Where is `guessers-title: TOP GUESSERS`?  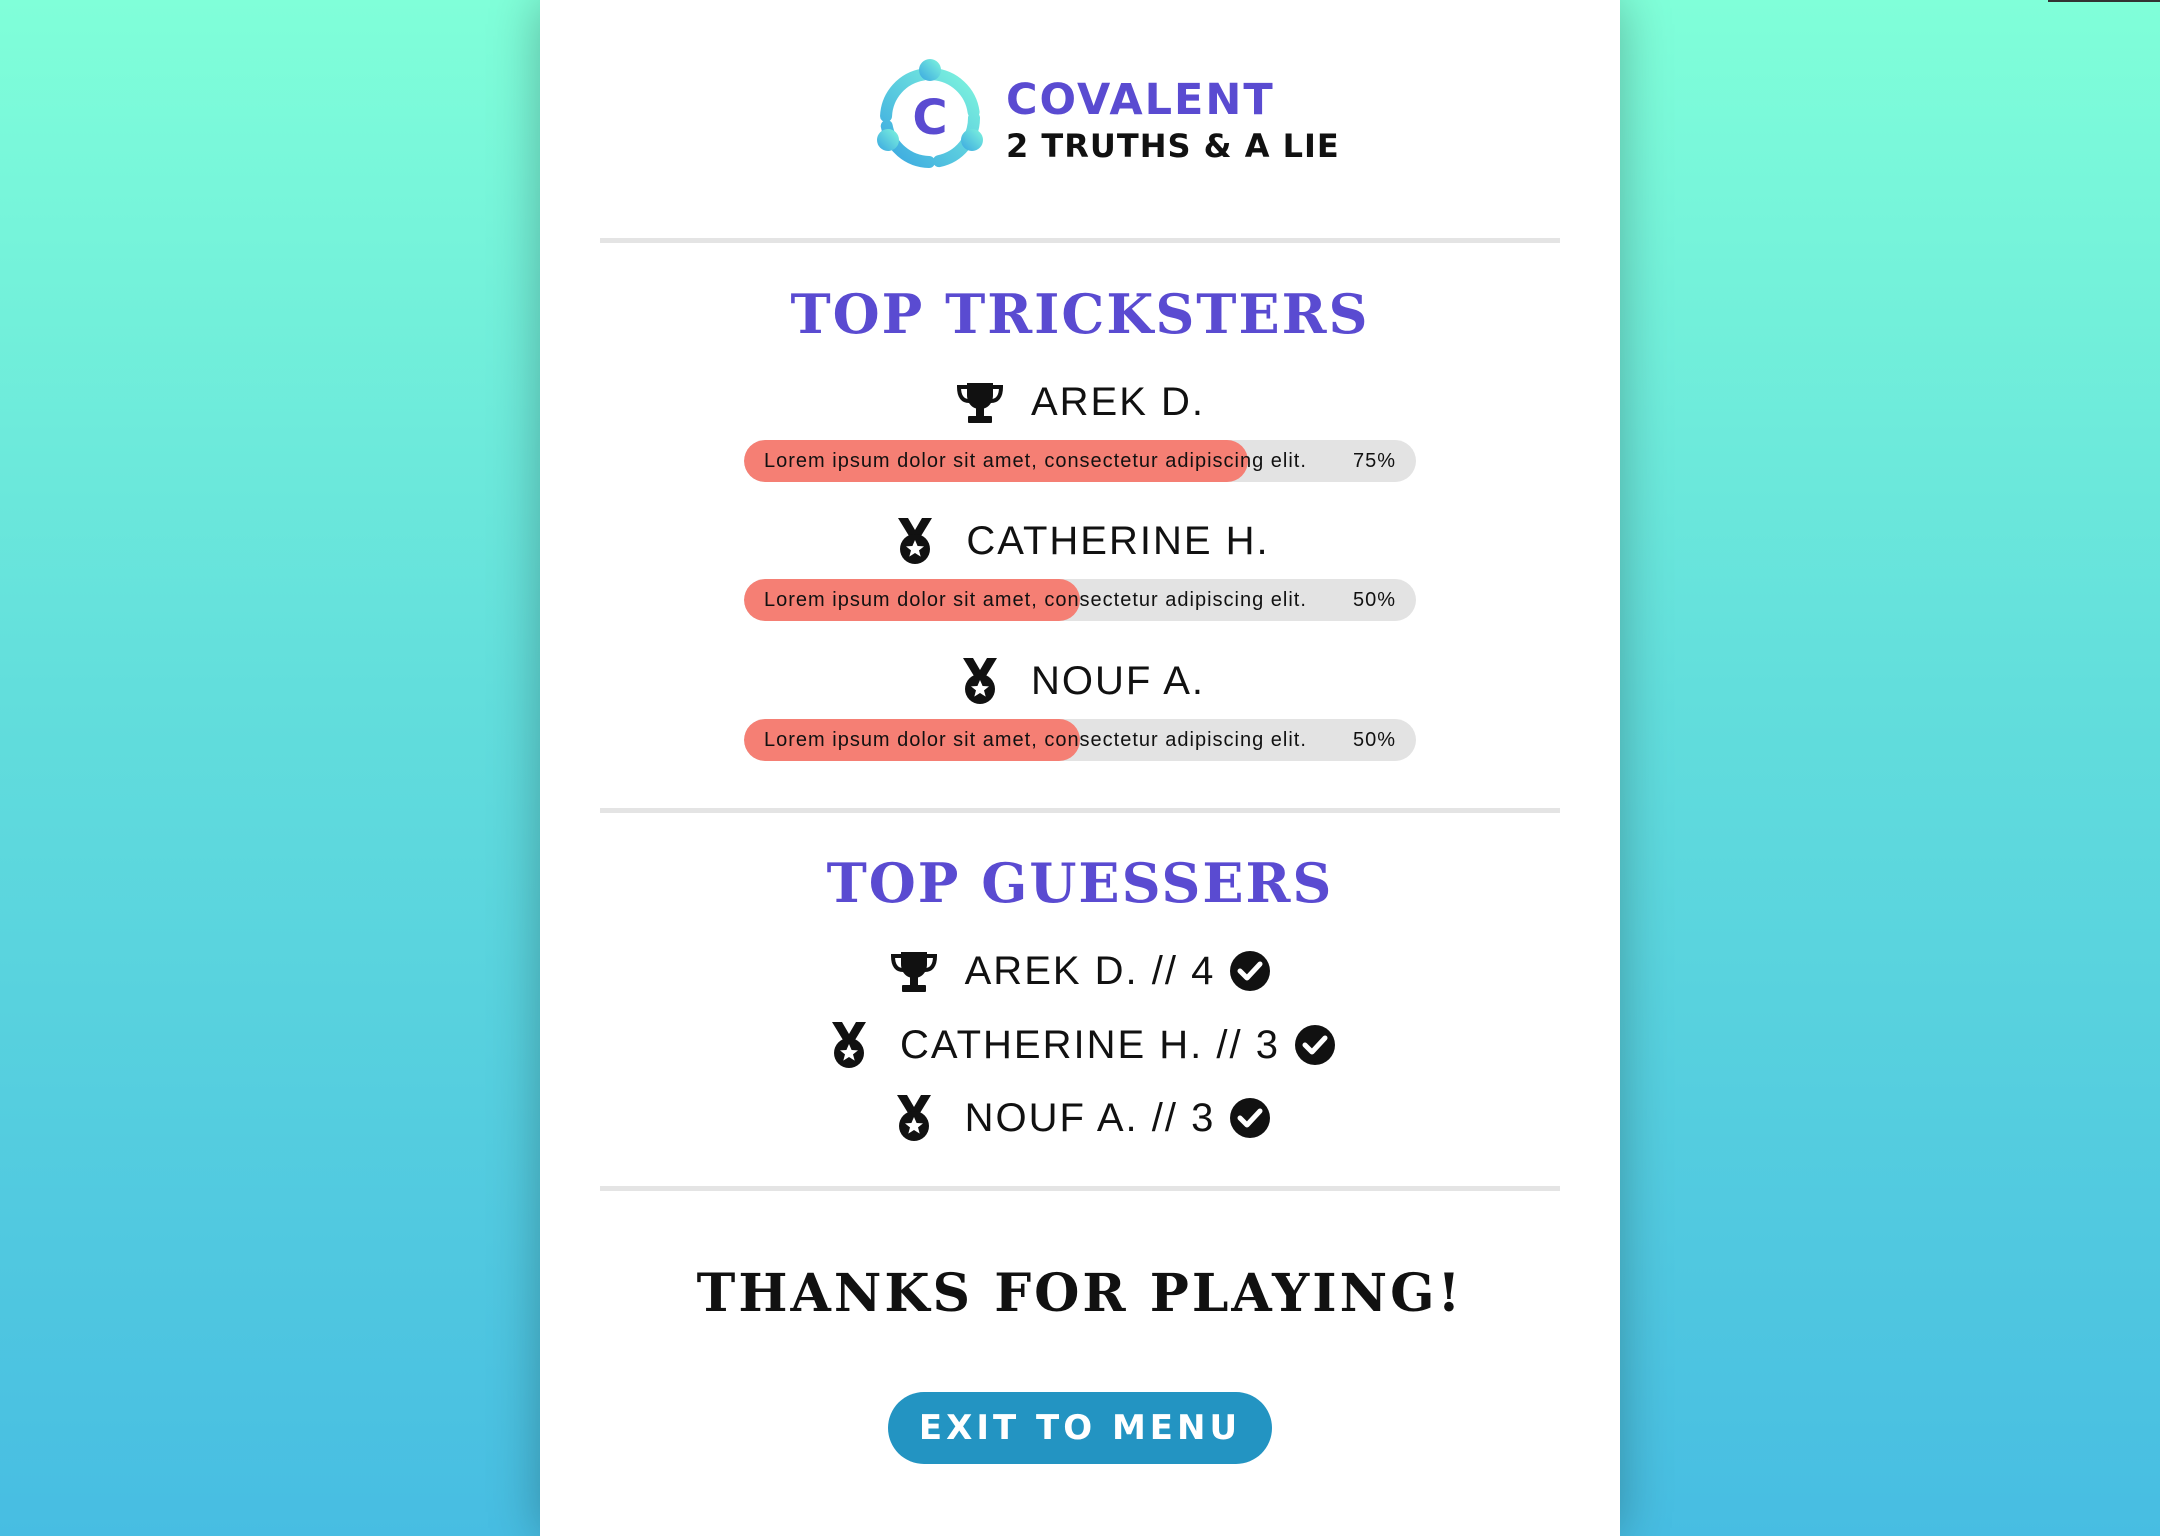
guessers-title: TOP GUESSERS is located at coordinates (1080, 883).